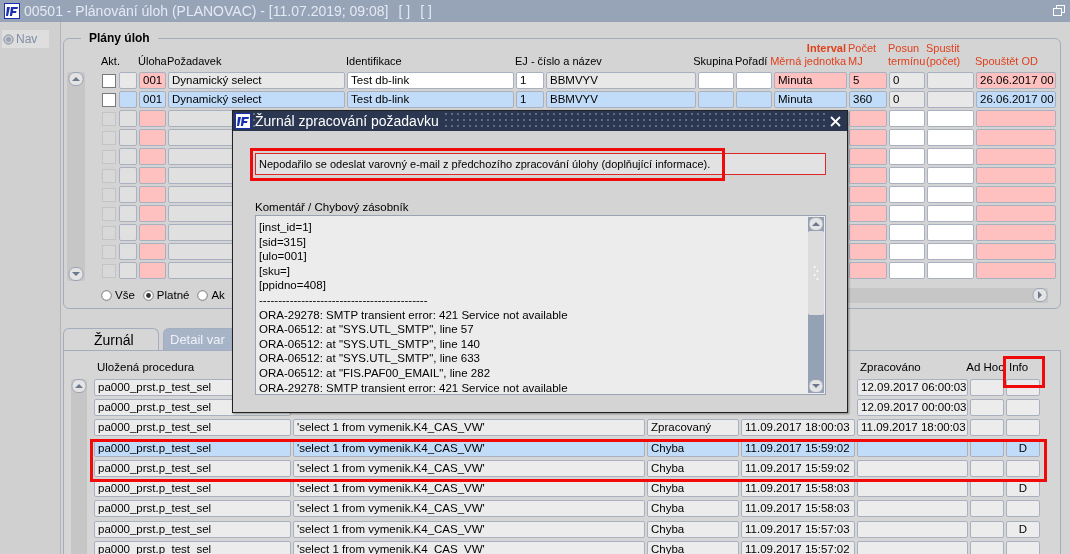  What do you see at coordinates (1006, 61) in the screenshot?
I see `column-header: Spouštět OD` at bounding box center [1006, 61].